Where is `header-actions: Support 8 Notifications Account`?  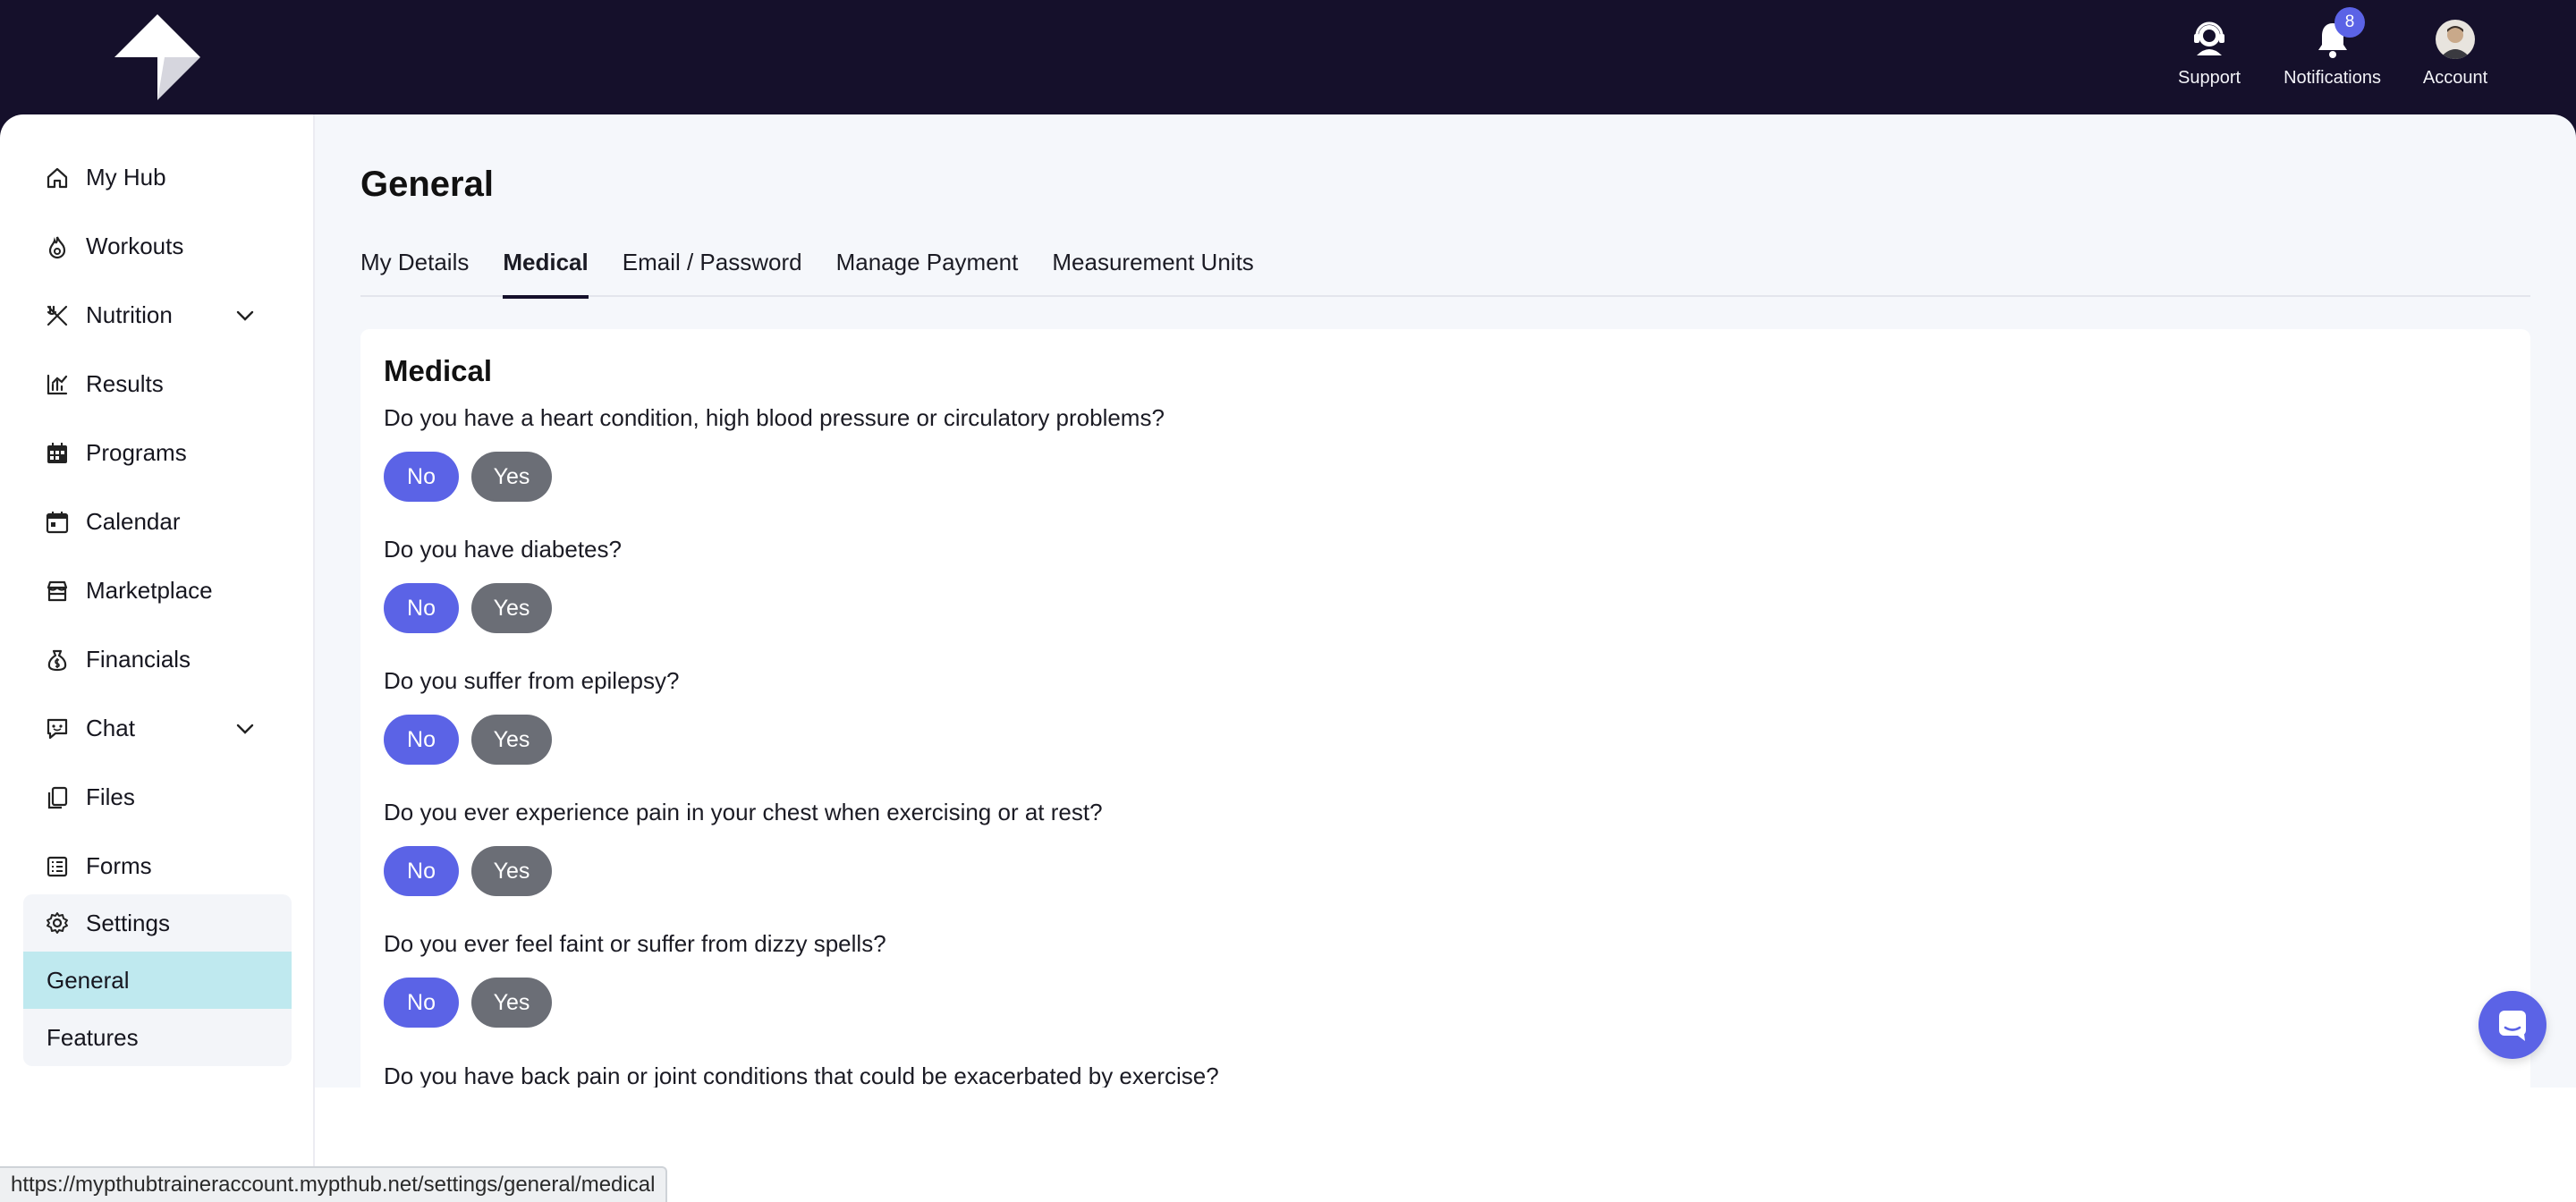
header-actions: Support 8 Notifications Account is located at coordinates (2332, 51).